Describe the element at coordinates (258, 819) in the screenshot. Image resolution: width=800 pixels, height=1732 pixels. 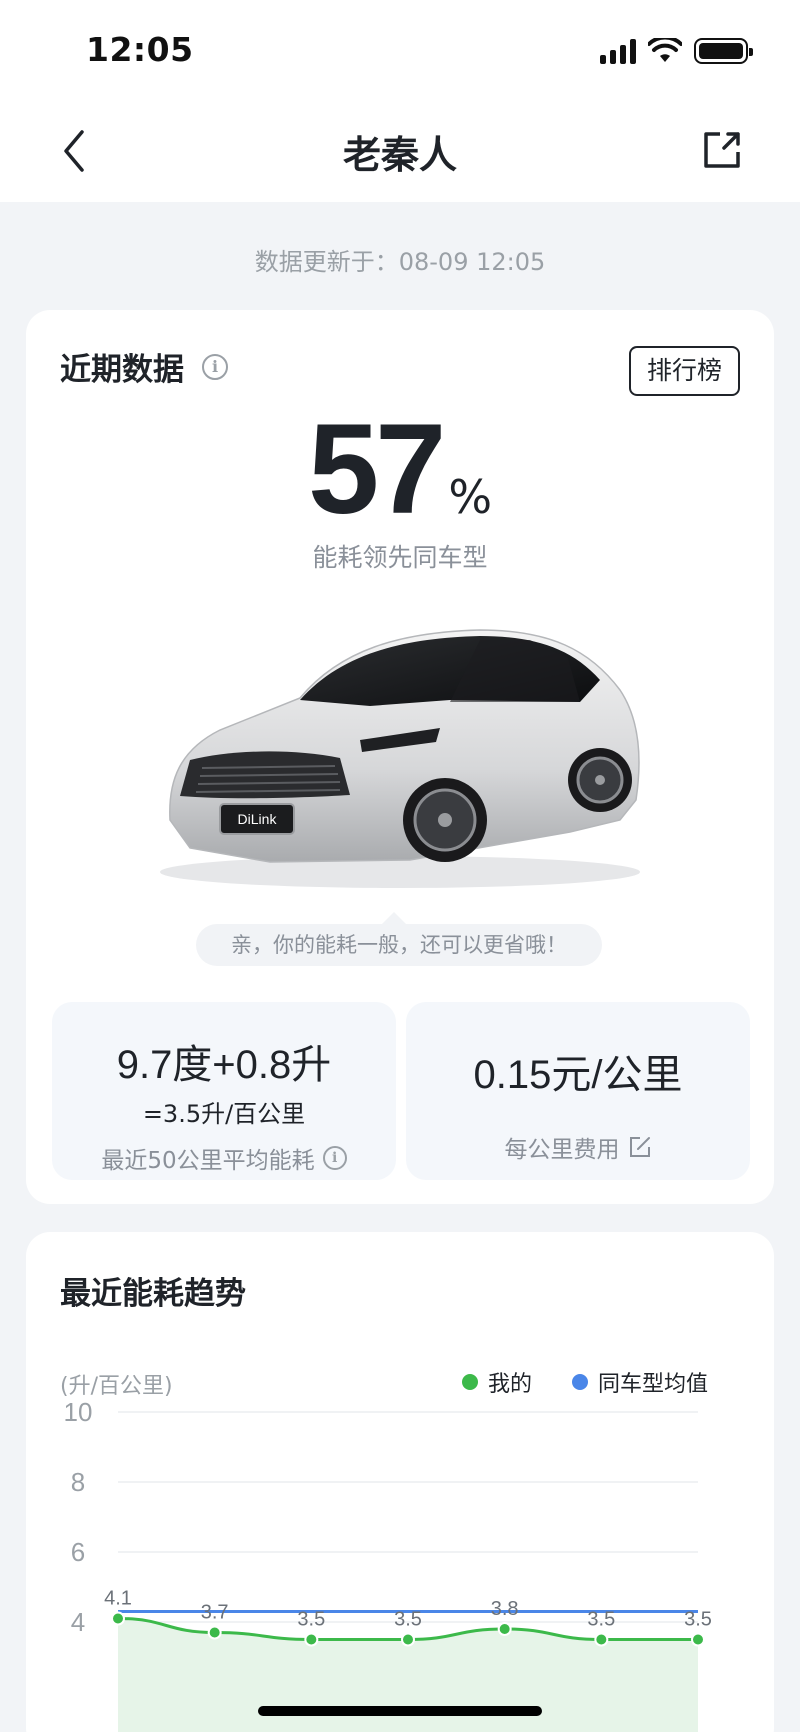
I see `car-plate-text: DiLink` at that location.